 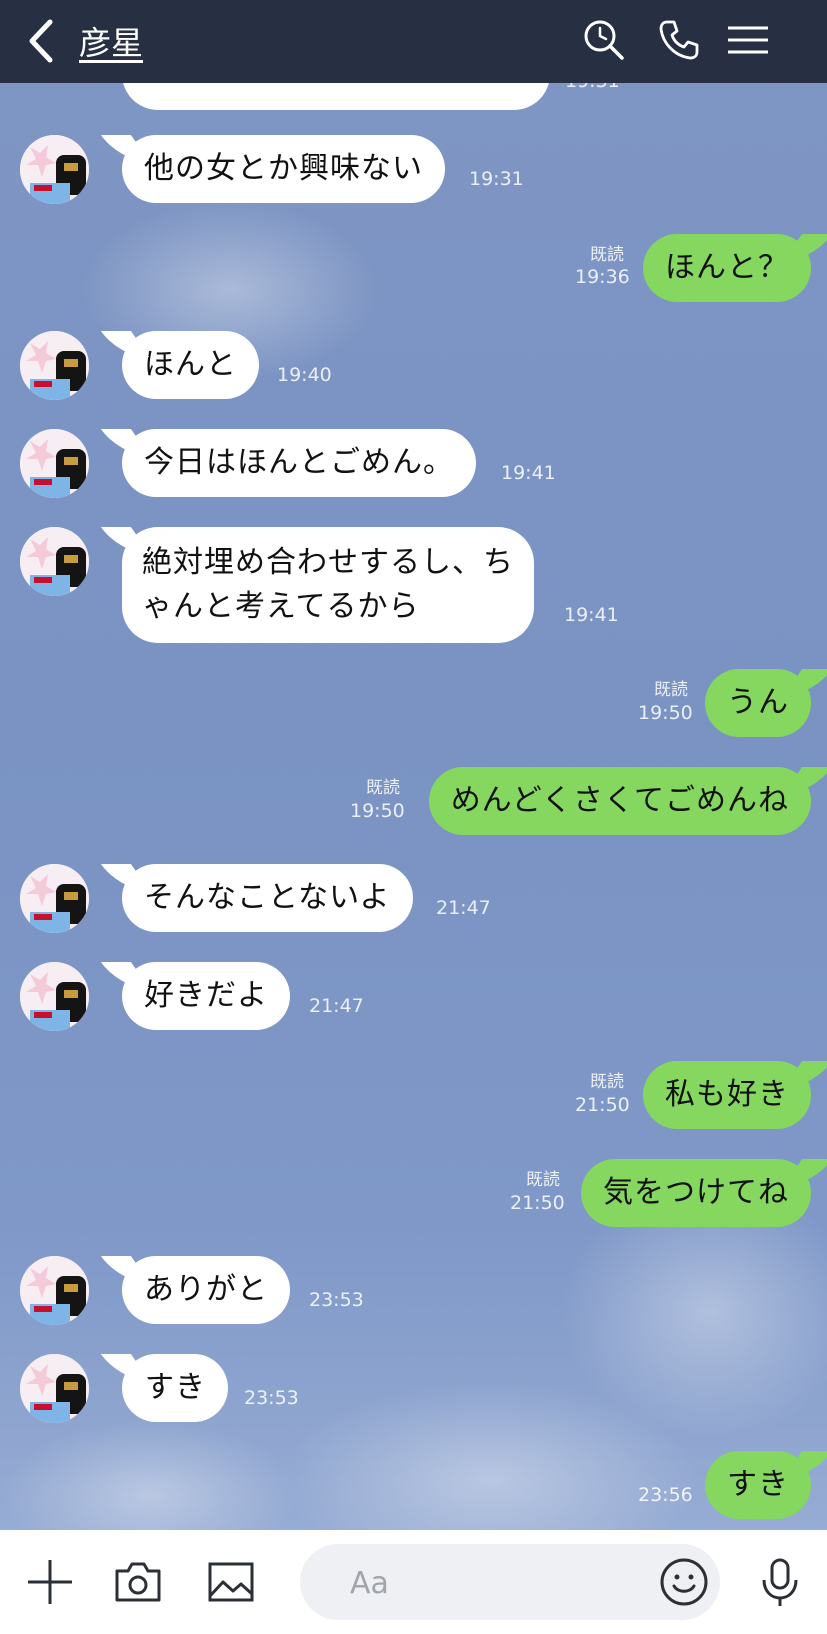 I want to click on message-time: 19:40, so click(x=304, y=375).